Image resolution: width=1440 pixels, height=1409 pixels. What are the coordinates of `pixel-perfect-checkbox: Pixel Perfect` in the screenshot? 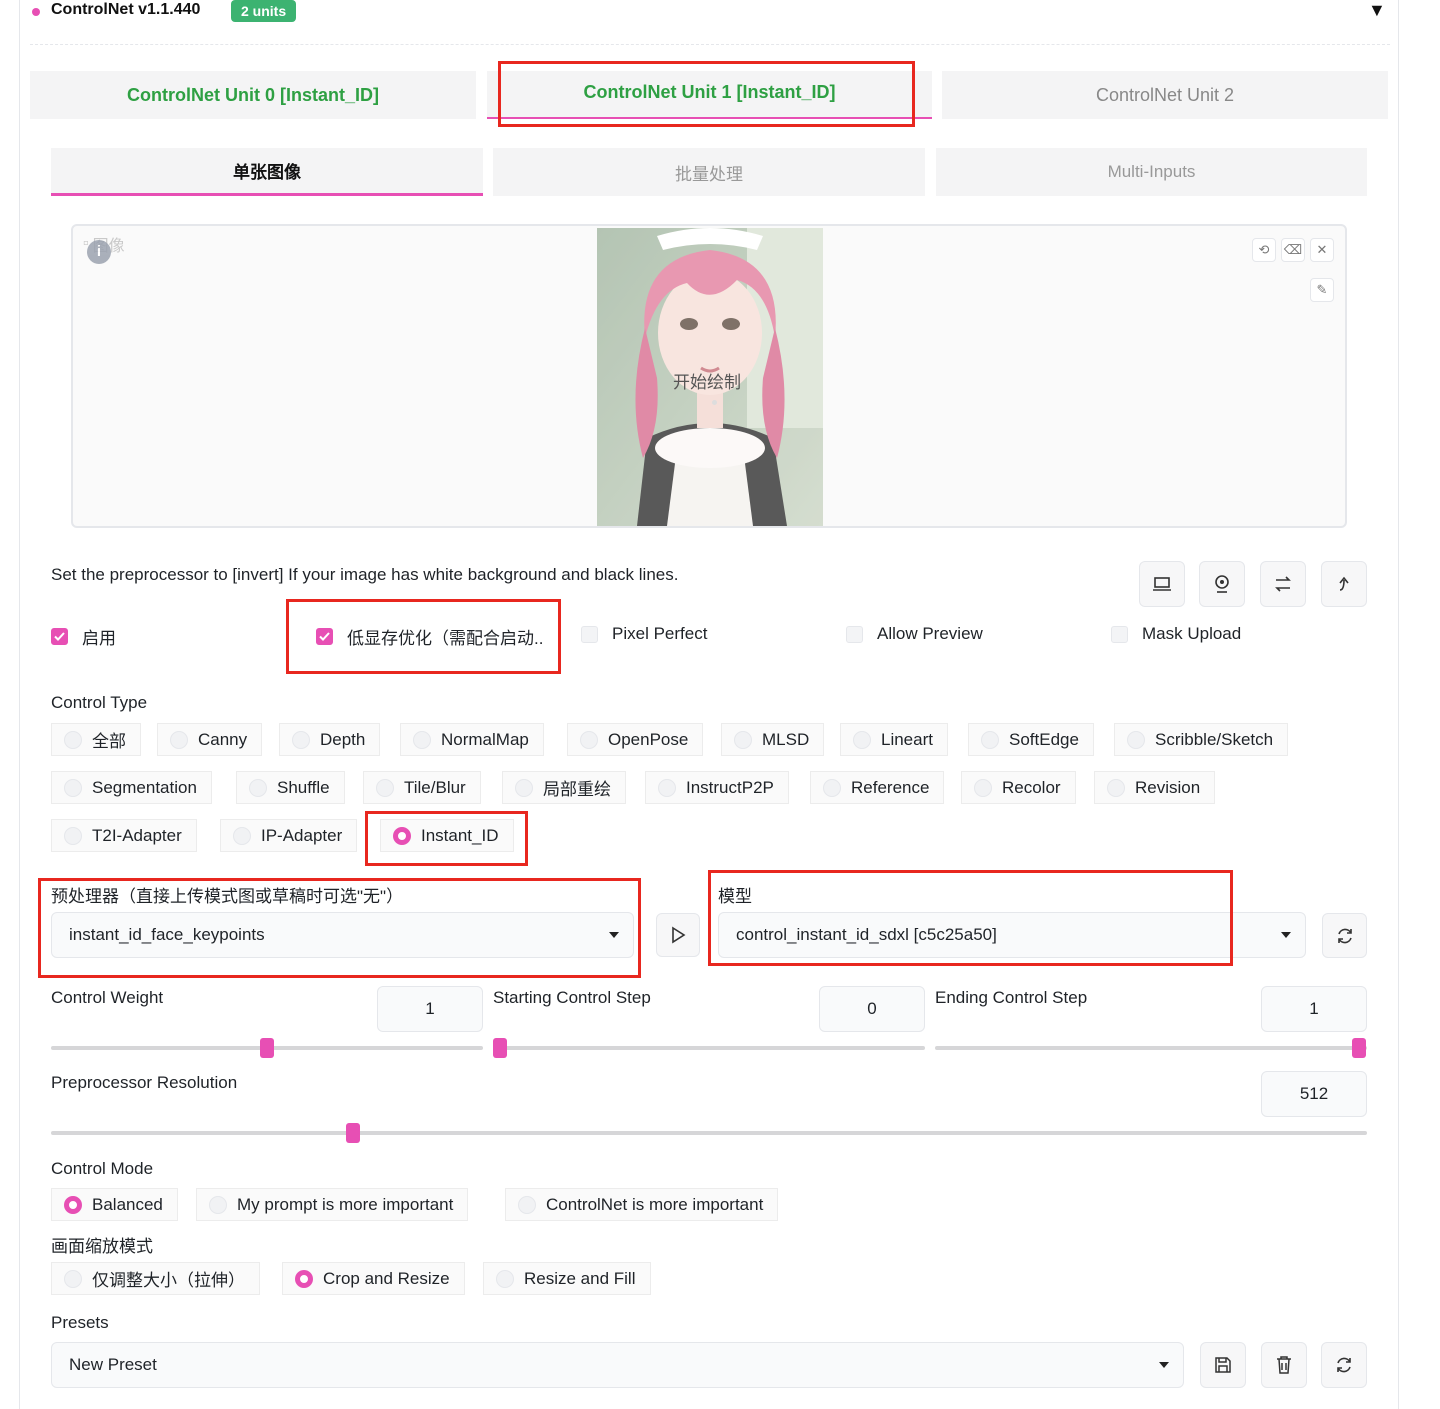 It's located at (644, 634).